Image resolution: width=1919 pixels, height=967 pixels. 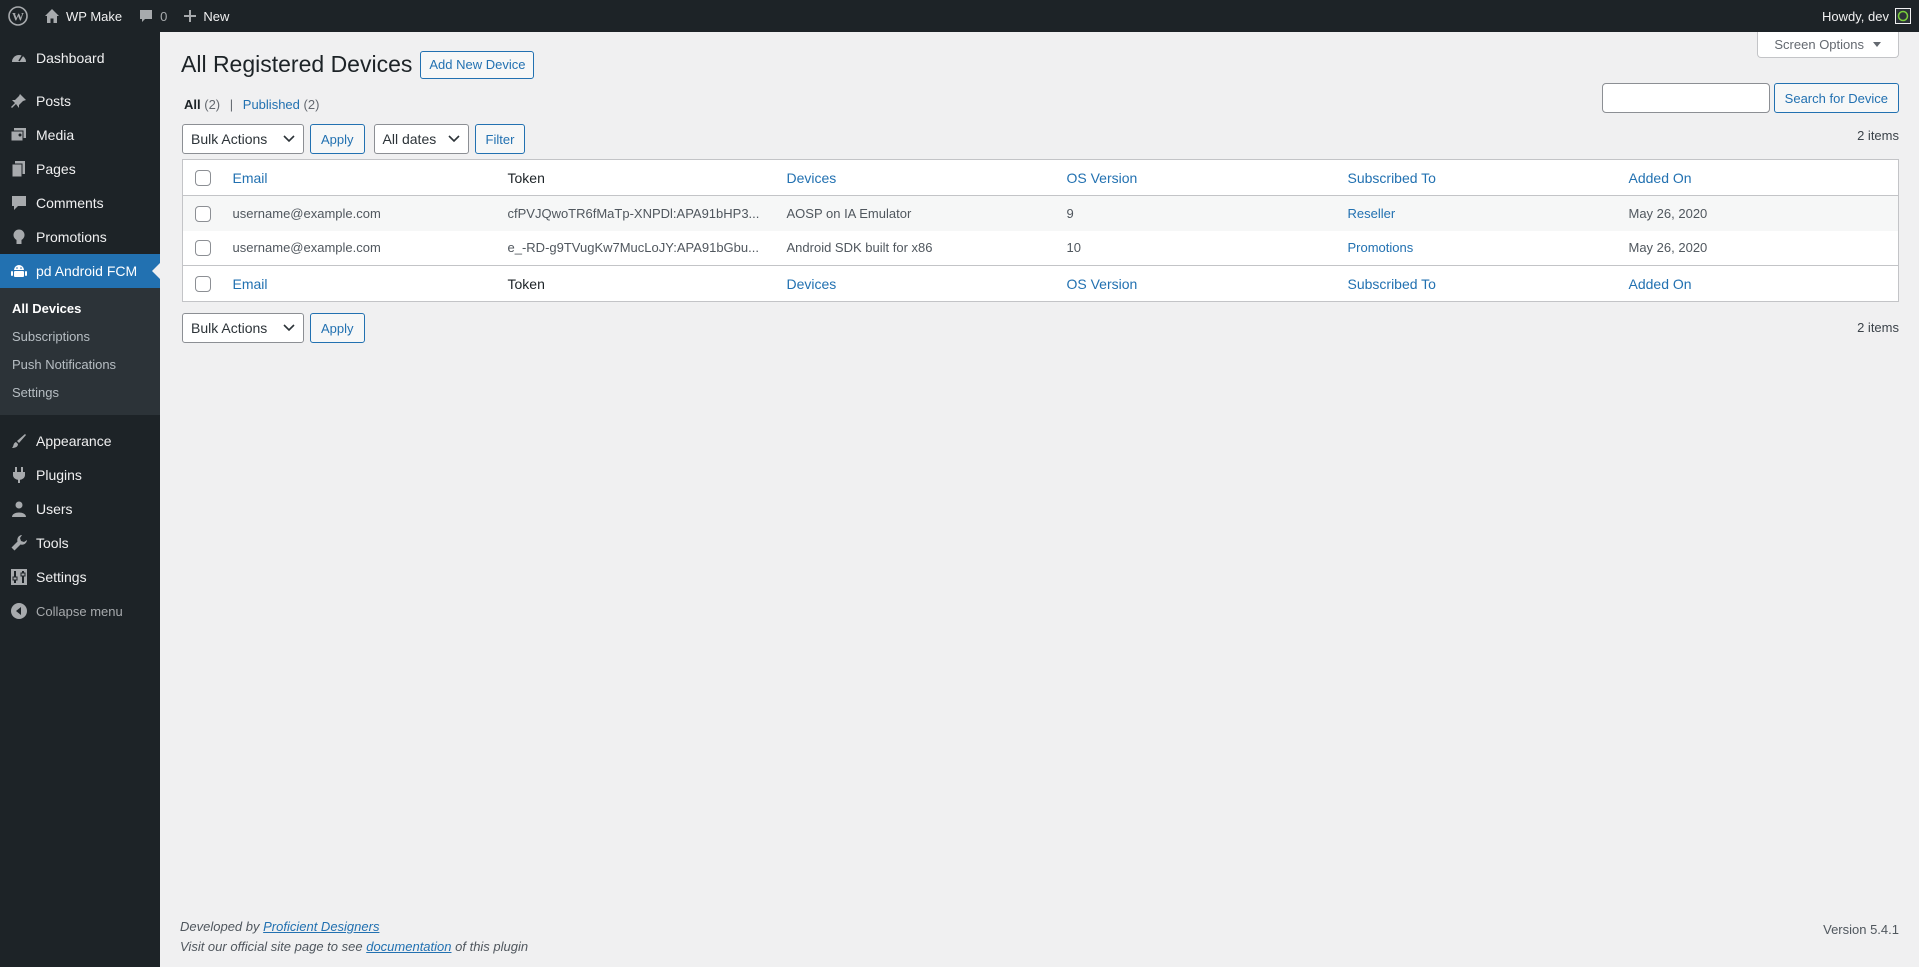 What do you see at coordinates (1372, 213) in the screenshot?
I see `subscription-link: Reseller` at bounding box center [1372, 213].